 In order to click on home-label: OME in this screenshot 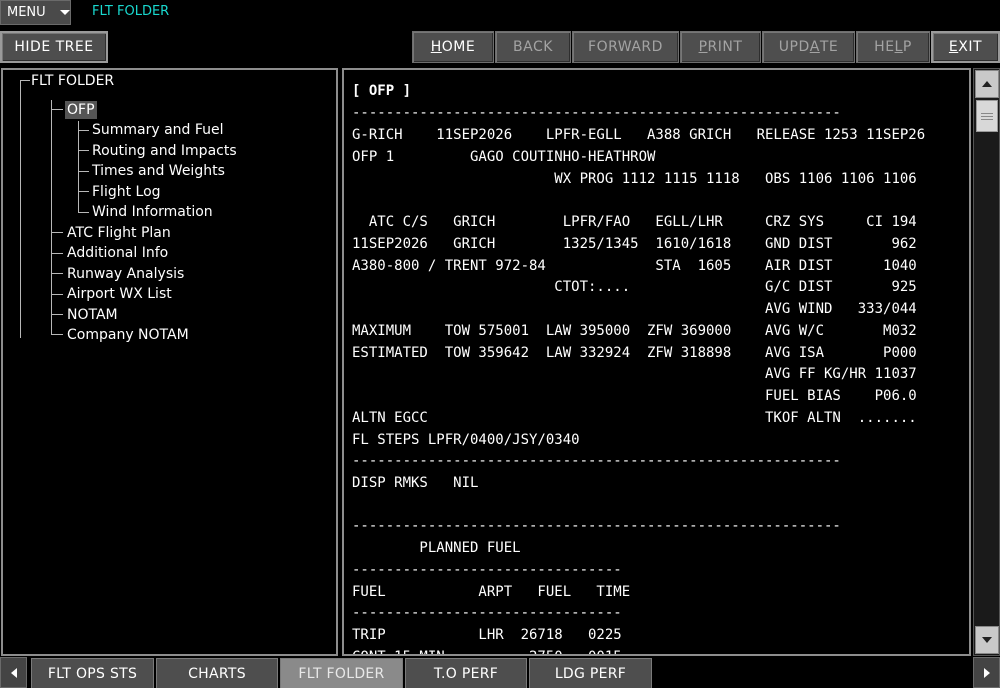, I will do `click(458, 47)`.